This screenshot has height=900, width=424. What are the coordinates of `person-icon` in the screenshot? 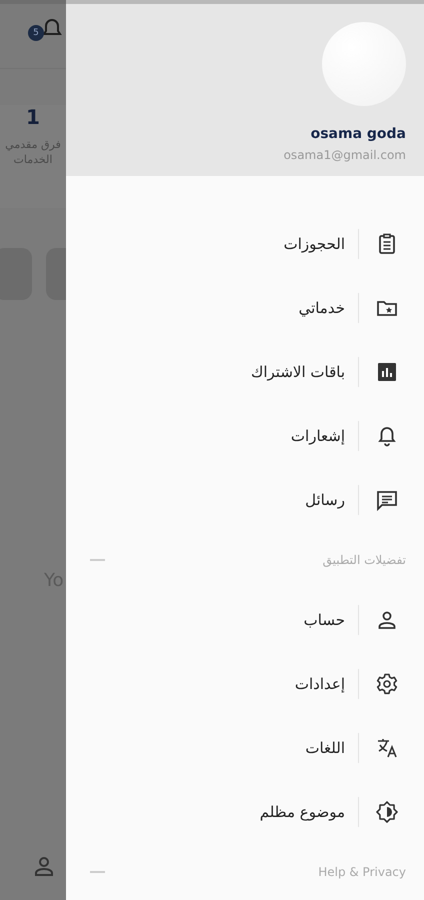 It's located at (44, 866).